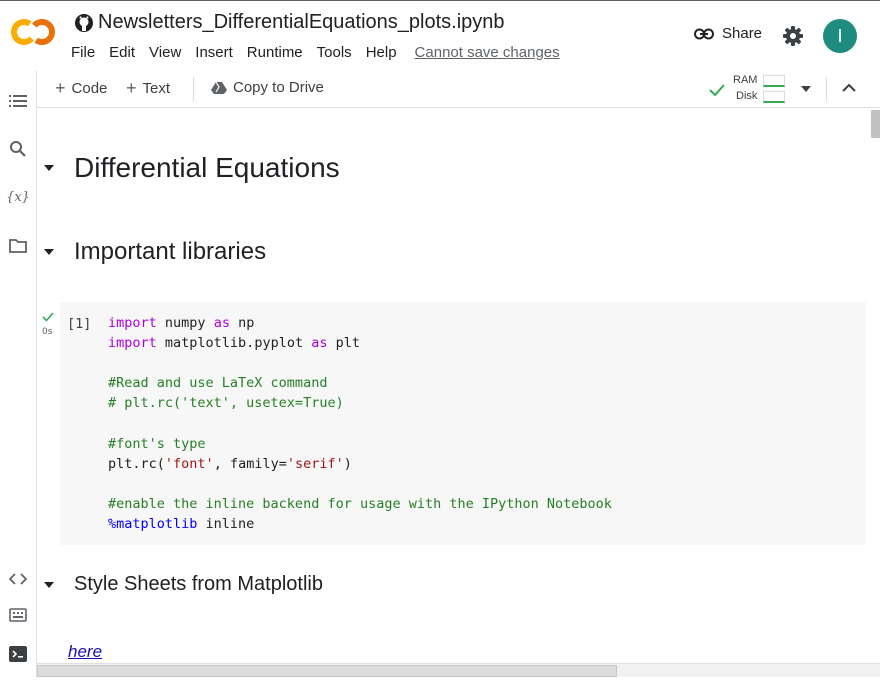 This screenshot has width=880, height=685. I want to click on variables-icon: {x}, so click(18, 197).